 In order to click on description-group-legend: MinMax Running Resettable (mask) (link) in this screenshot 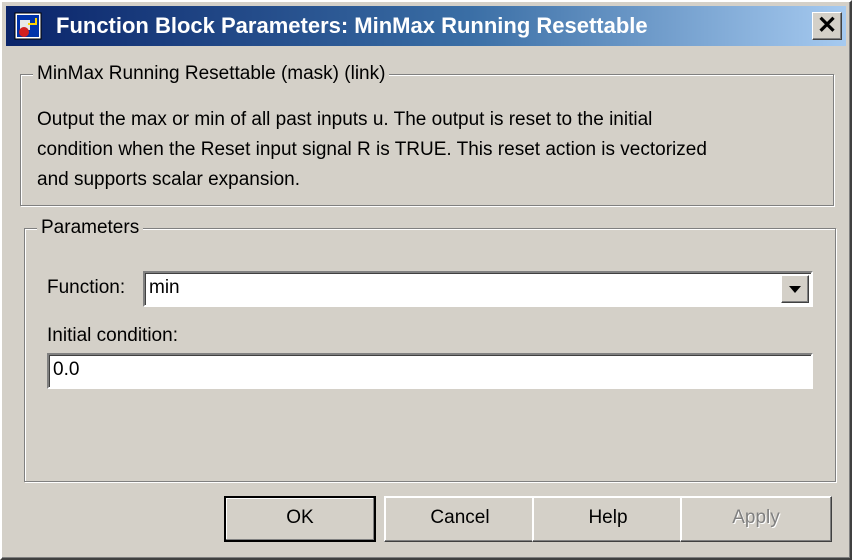, I will do `click(211, 74)`.